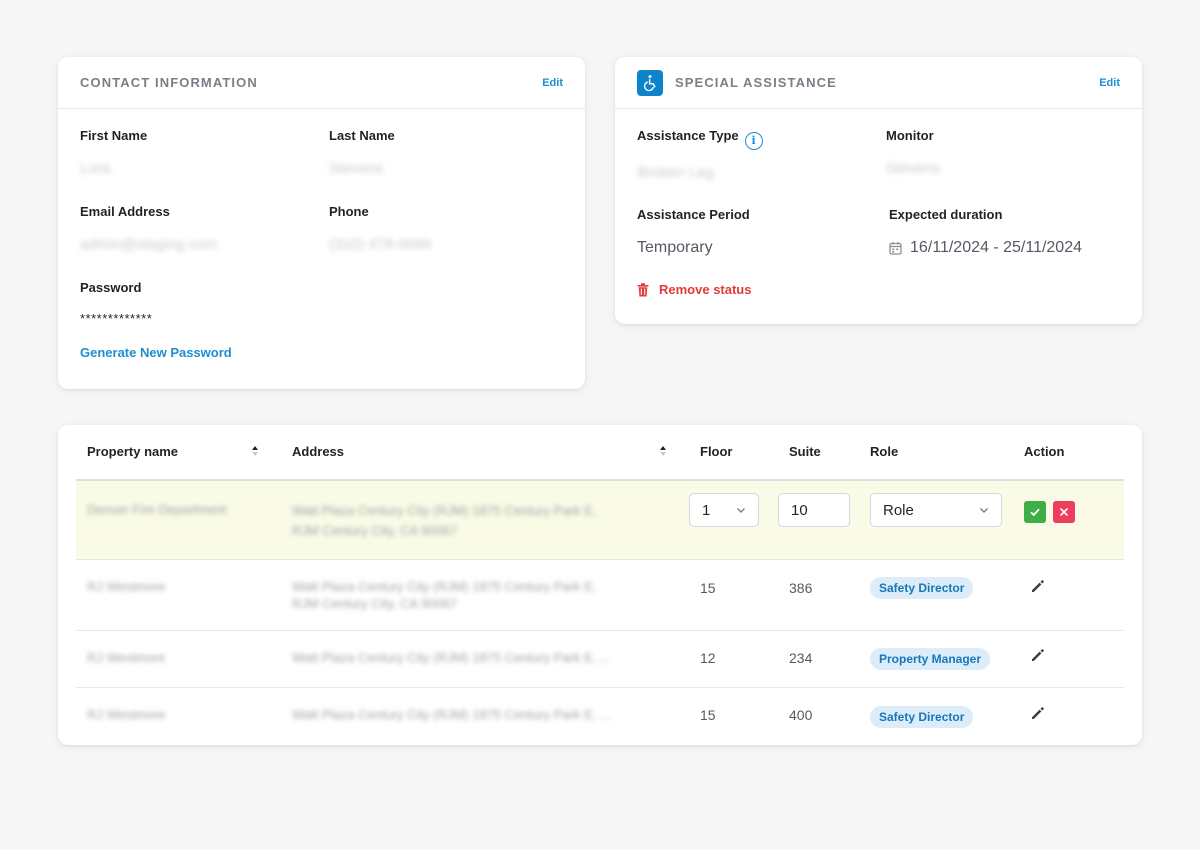 Image resolution: width=1200 pixels, height=850 pixels. Describe the element at coordinates (663, 451) in the screenshot. I see `sort-address-icon` at that location.